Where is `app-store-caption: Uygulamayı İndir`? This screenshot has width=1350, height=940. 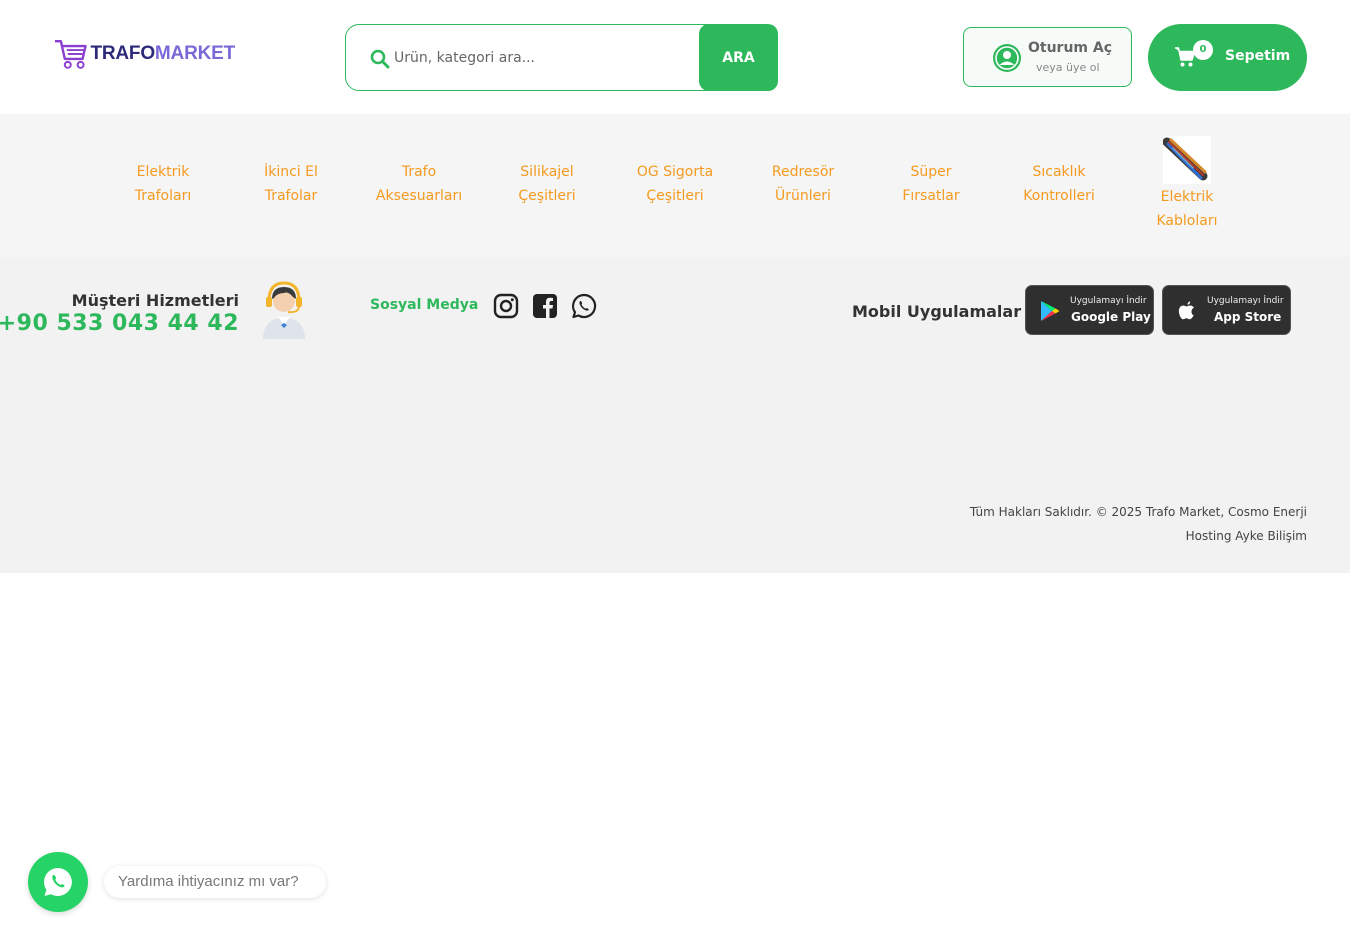
app-store-caption: Uygulamayı İndir is located at coordinates (1245, 301).